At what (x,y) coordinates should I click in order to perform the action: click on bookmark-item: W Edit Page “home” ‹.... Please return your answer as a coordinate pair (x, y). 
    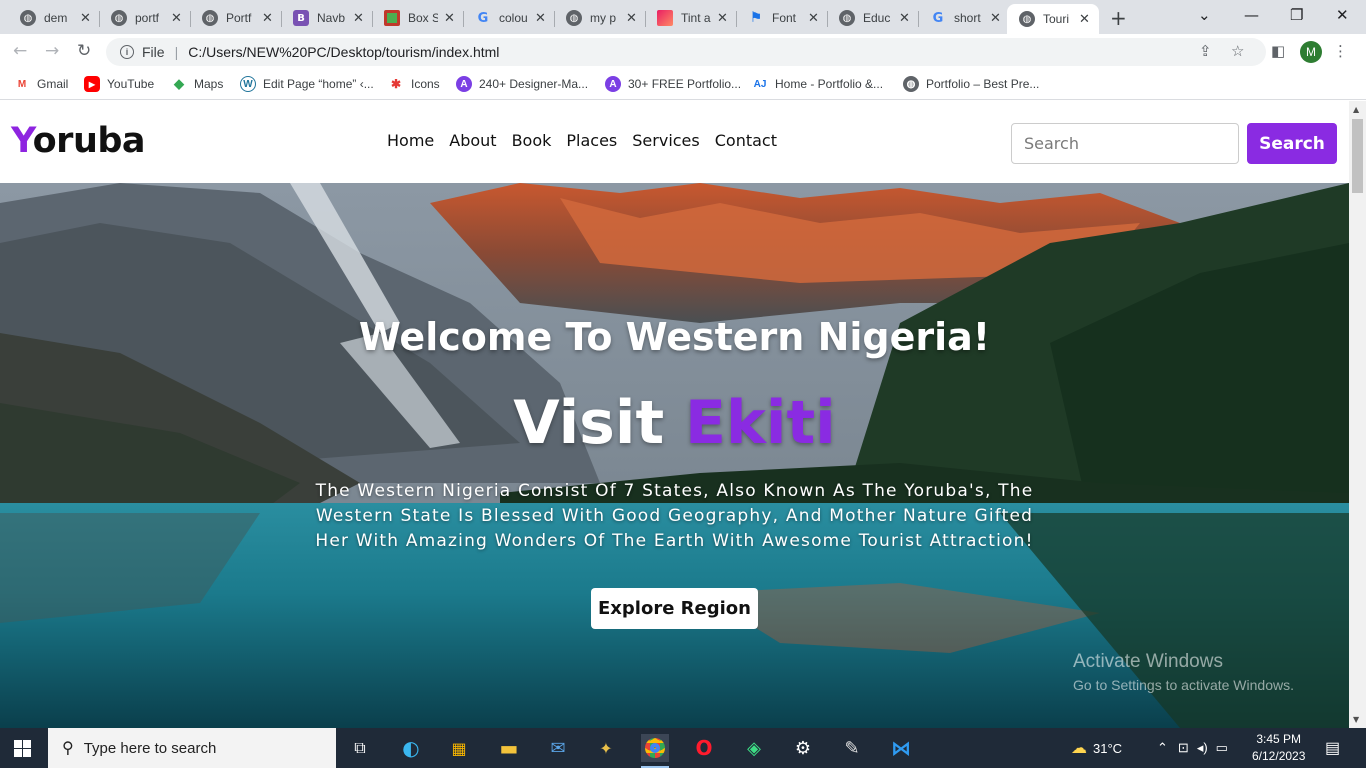
    Looking at the image, I should click on (307, 84).